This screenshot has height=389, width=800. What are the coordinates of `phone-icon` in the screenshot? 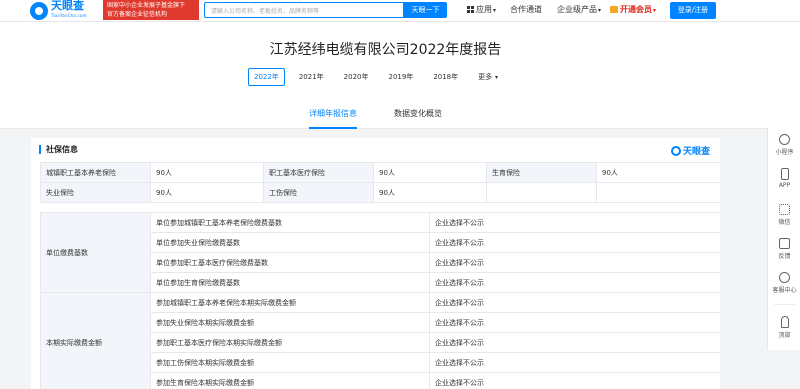 It's located at (784, 174).